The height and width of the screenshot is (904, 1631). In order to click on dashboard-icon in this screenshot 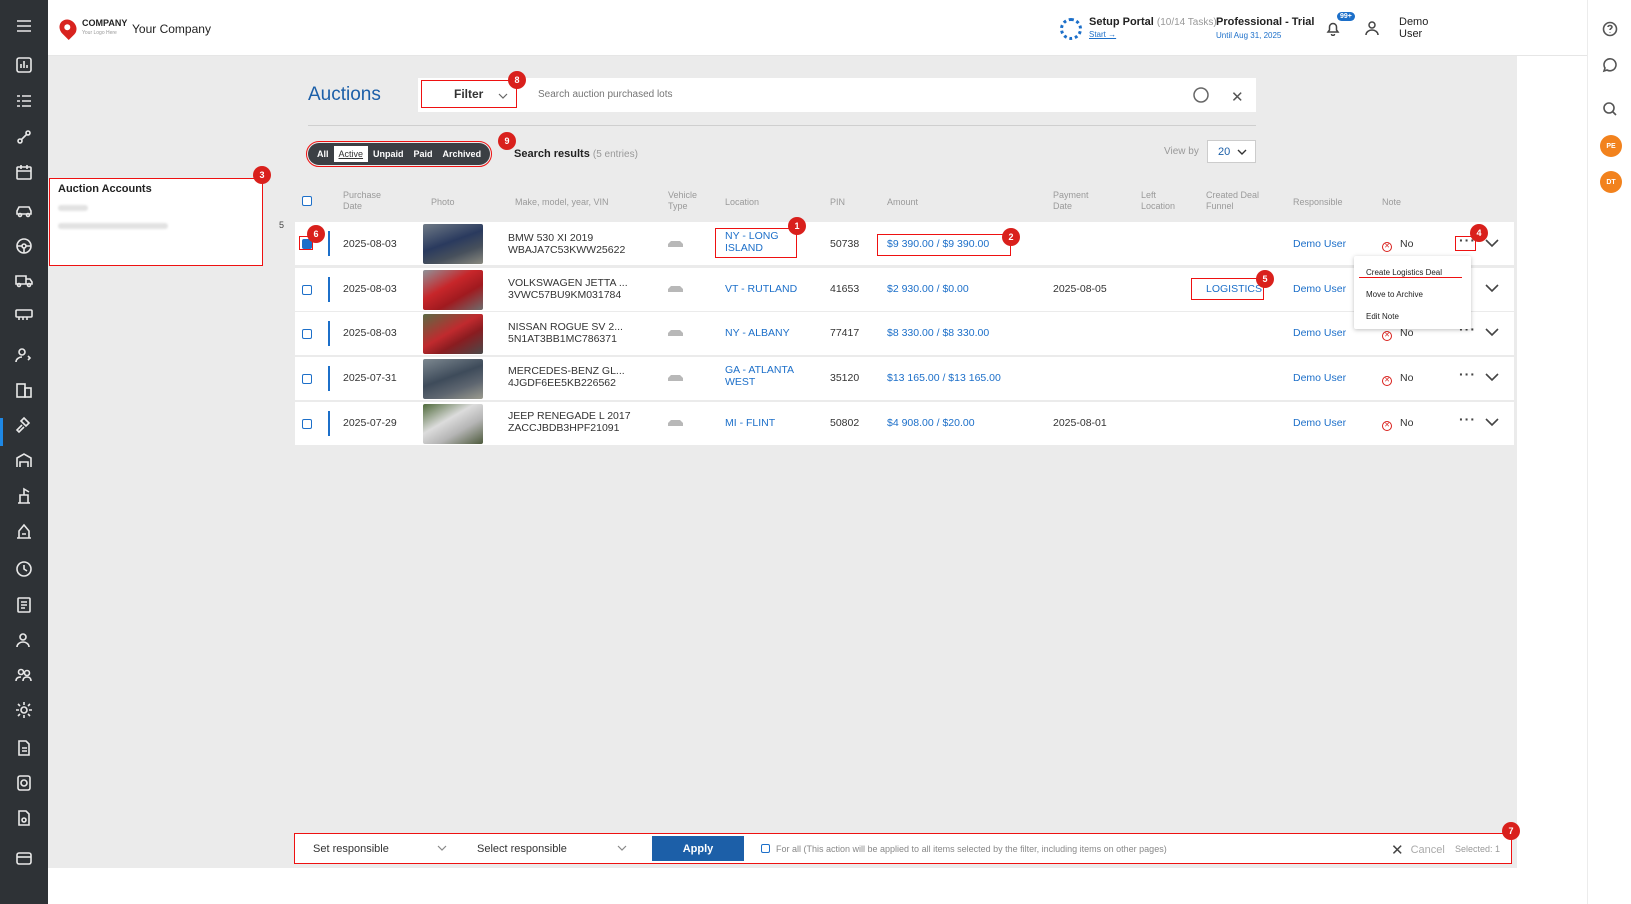, I will do `click(24, 65)`.